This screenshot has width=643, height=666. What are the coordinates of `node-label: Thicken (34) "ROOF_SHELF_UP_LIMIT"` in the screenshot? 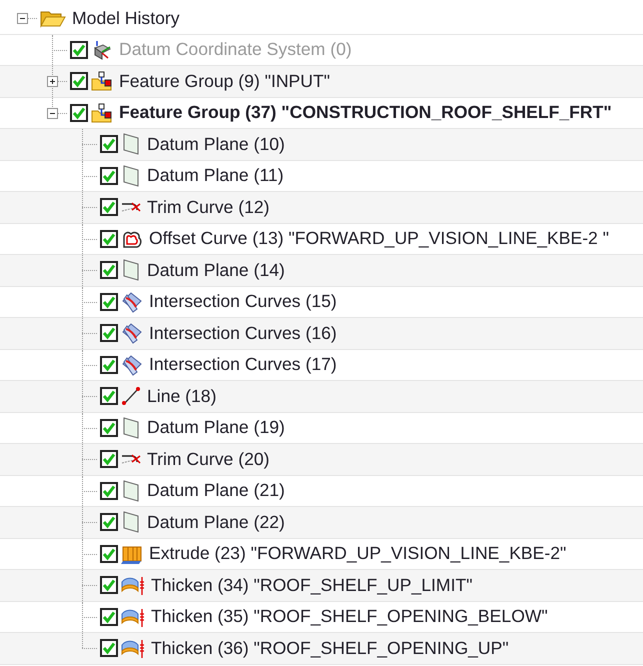 It's located at (311, 585).